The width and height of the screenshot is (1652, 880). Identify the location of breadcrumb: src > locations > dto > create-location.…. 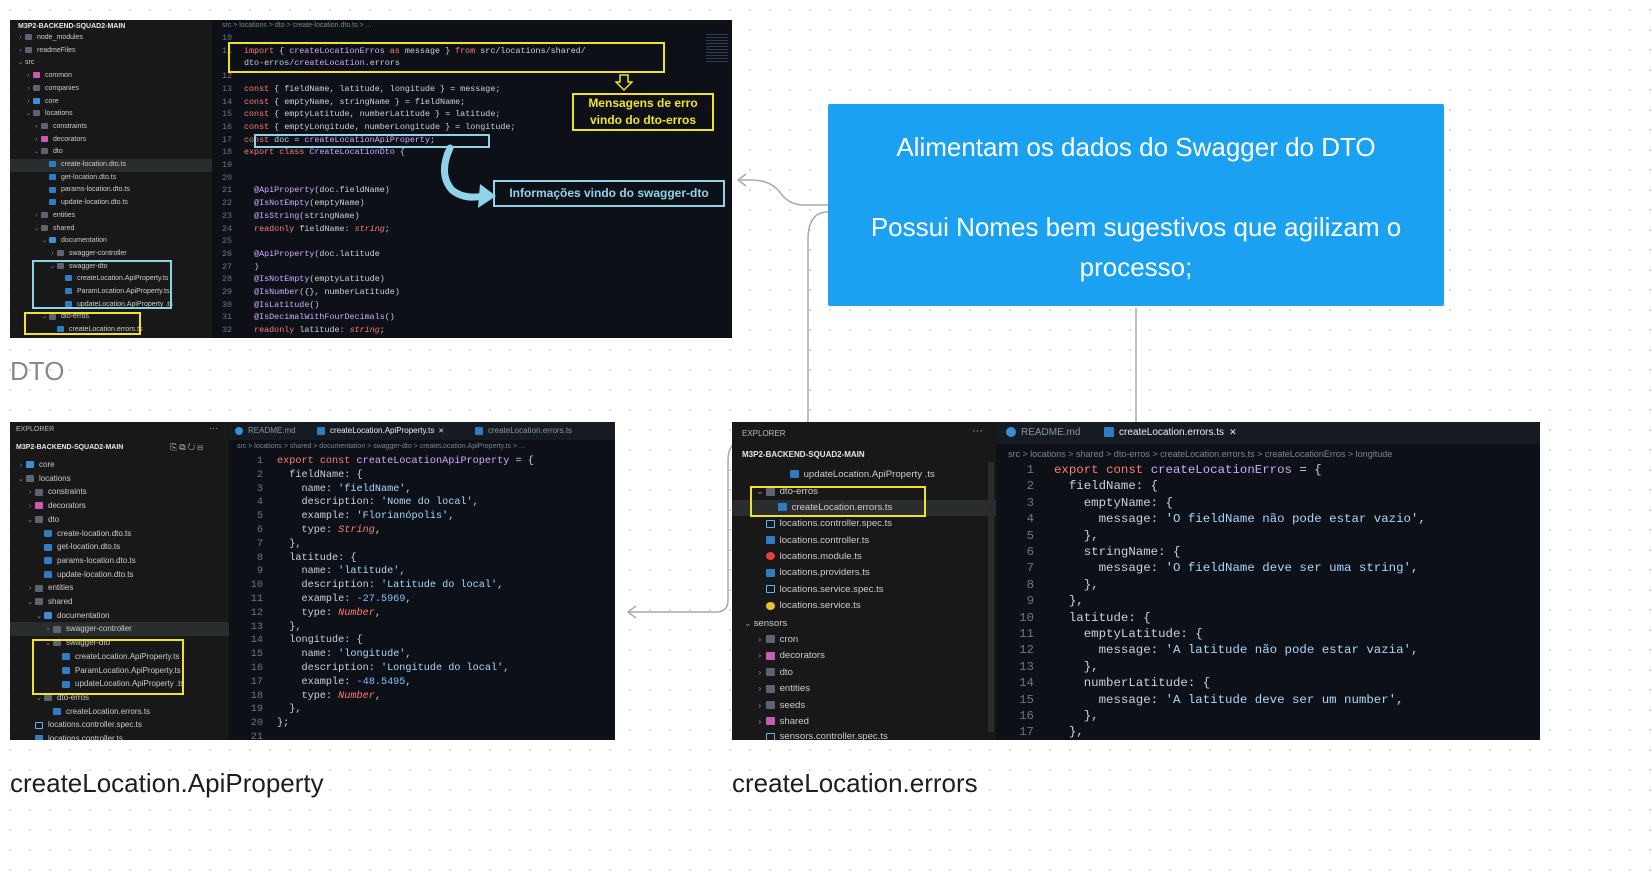
(296, 25).